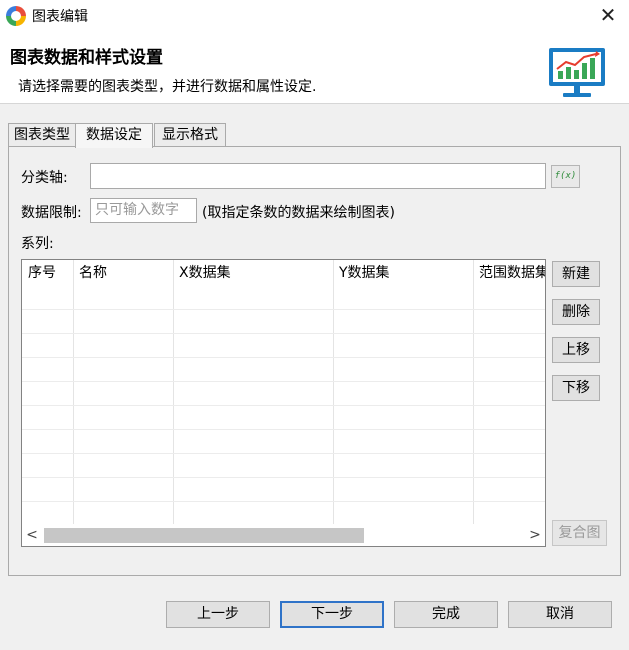 The image size is (629, 650). I want to click on column-header-index: 序号, so click(48, 273).